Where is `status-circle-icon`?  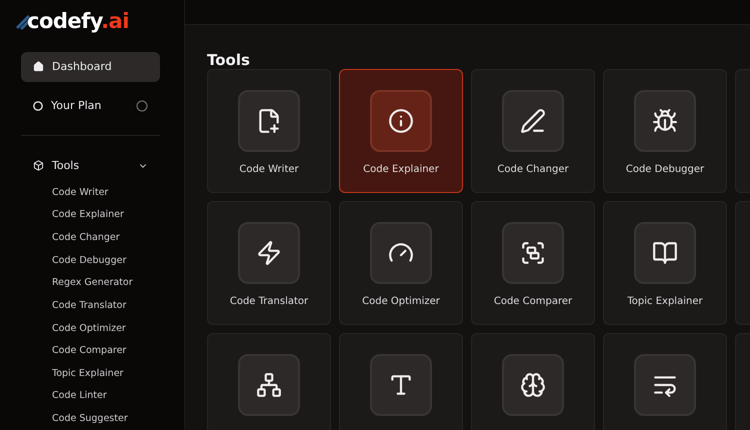
status-circle-icon is located at coordinates (142, 106).